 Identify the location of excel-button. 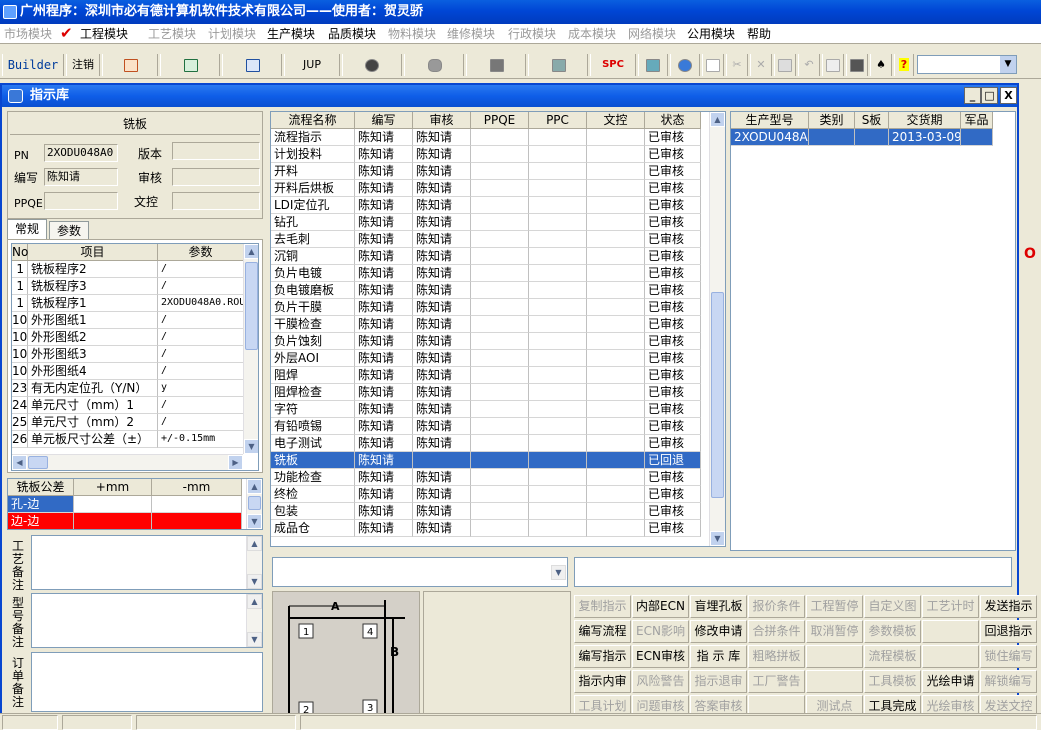
(190, 65).